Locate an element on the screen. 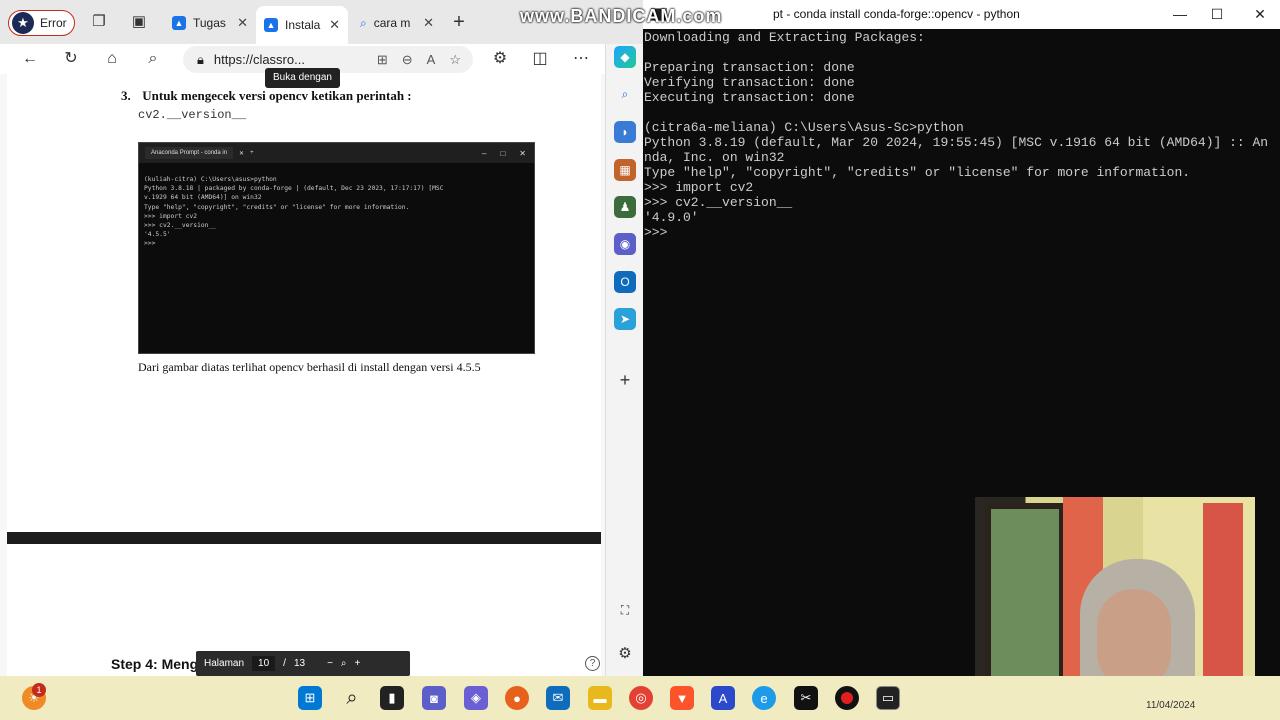 The height and width of the screenshot is (720, 1280). new-tab-icon: + is located at coordinates (459, 22).